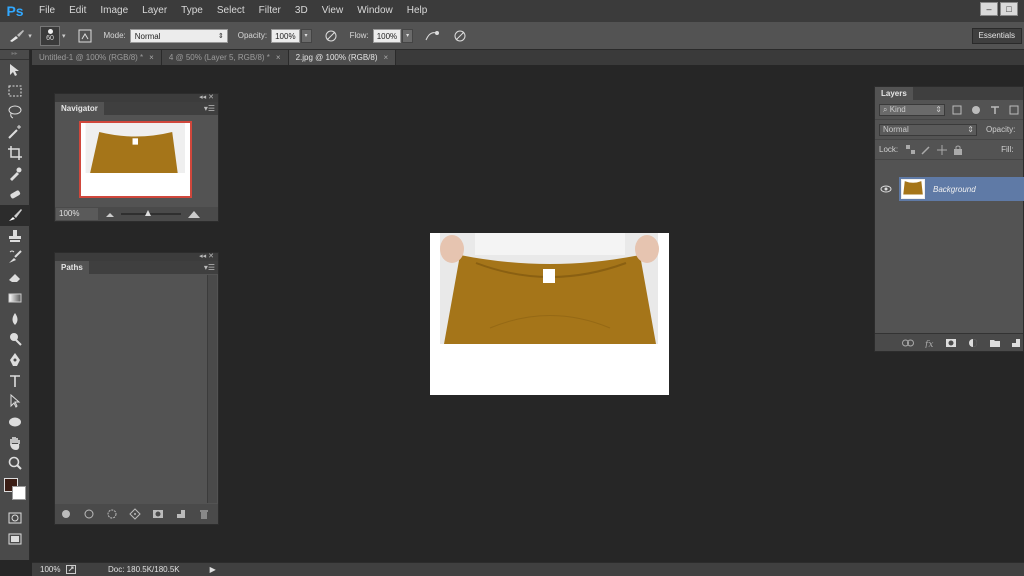  What do you see at coordinates (19, 492) in the screenshot?
I see `background-color-swatch` at bounding box center [19, 492].